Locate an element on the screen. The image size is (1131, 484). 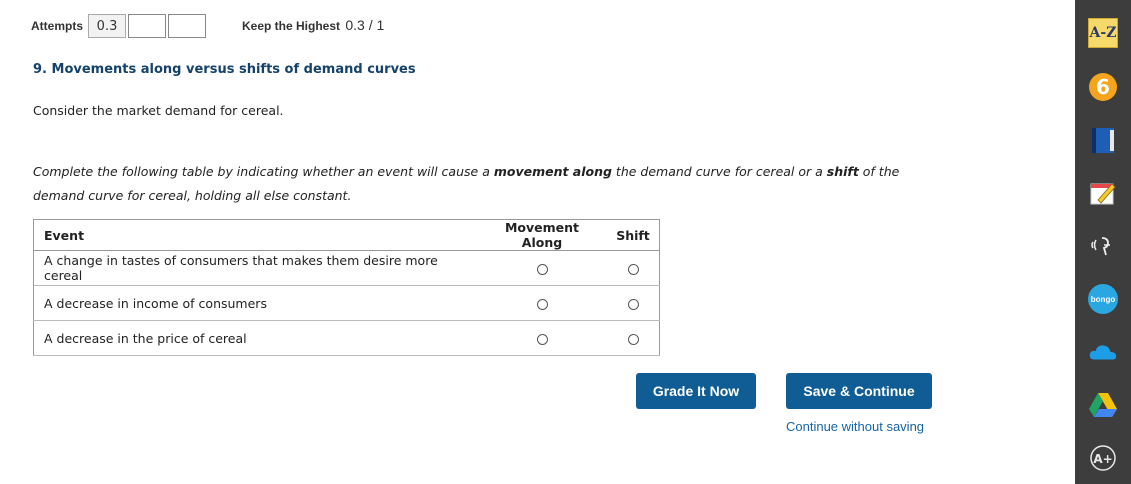
bongo-icon: bongo is located at coordinates (1103, 299).